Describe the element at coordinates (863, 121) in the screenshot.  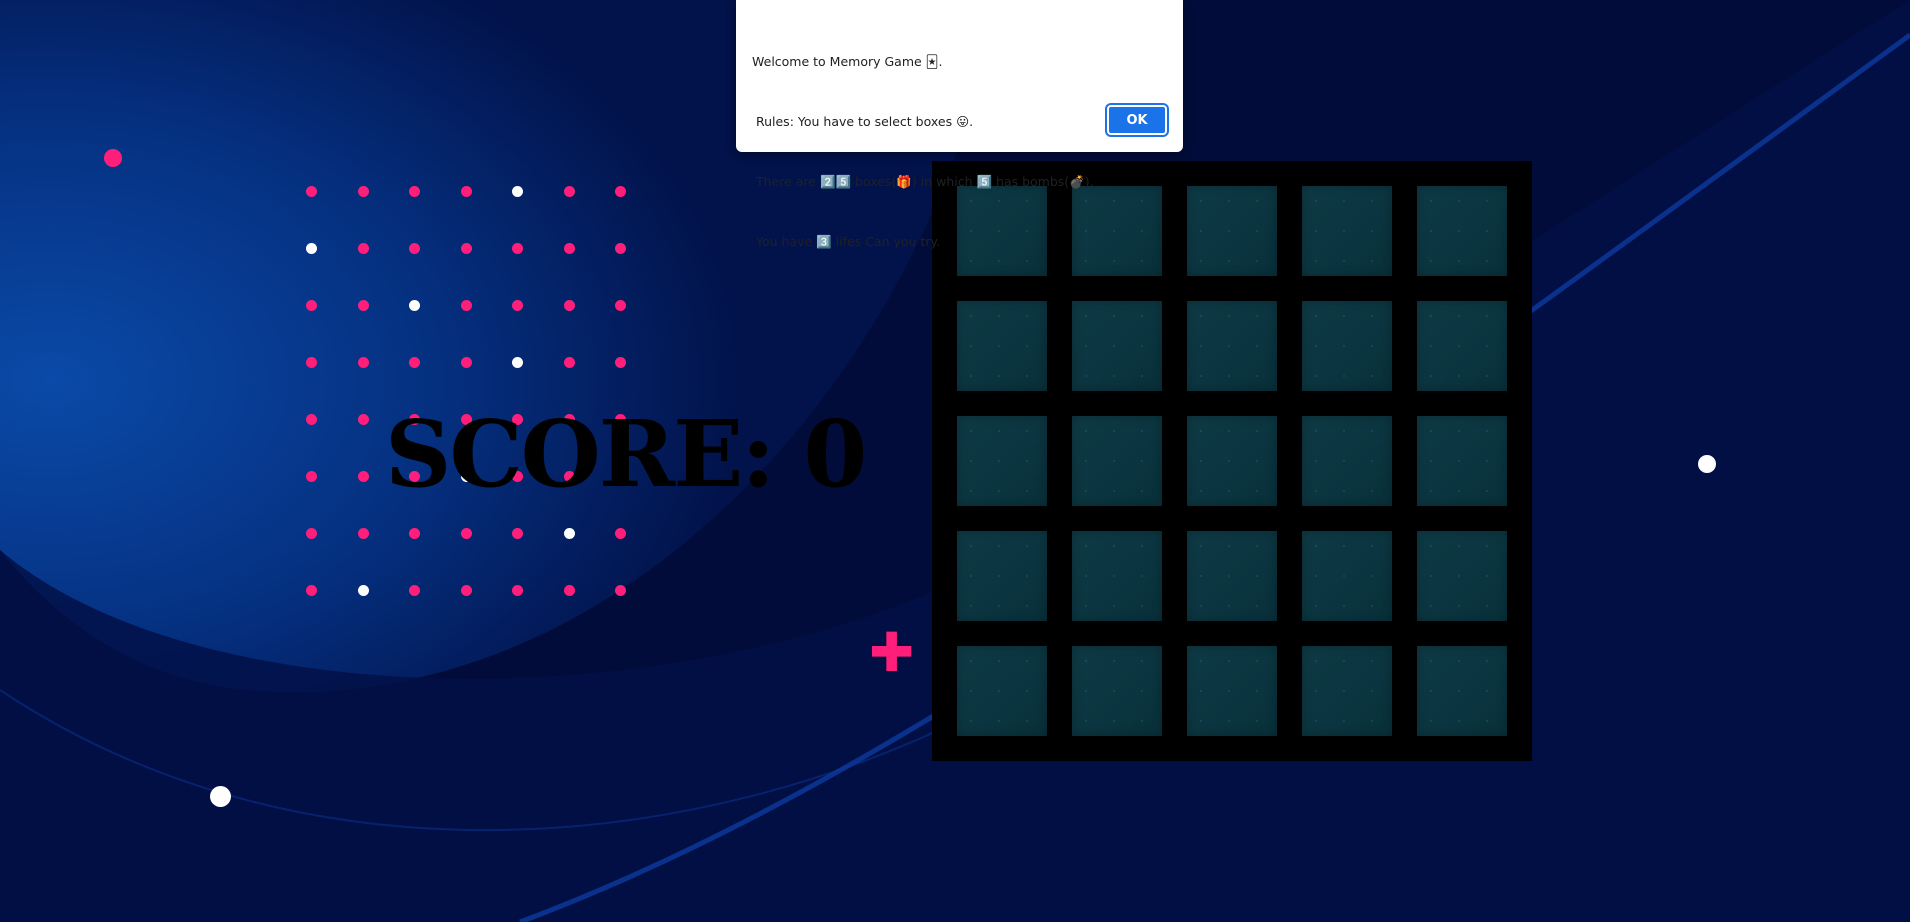
I see `alert-line: Rules: You have to select boxes 😛.` at that location.